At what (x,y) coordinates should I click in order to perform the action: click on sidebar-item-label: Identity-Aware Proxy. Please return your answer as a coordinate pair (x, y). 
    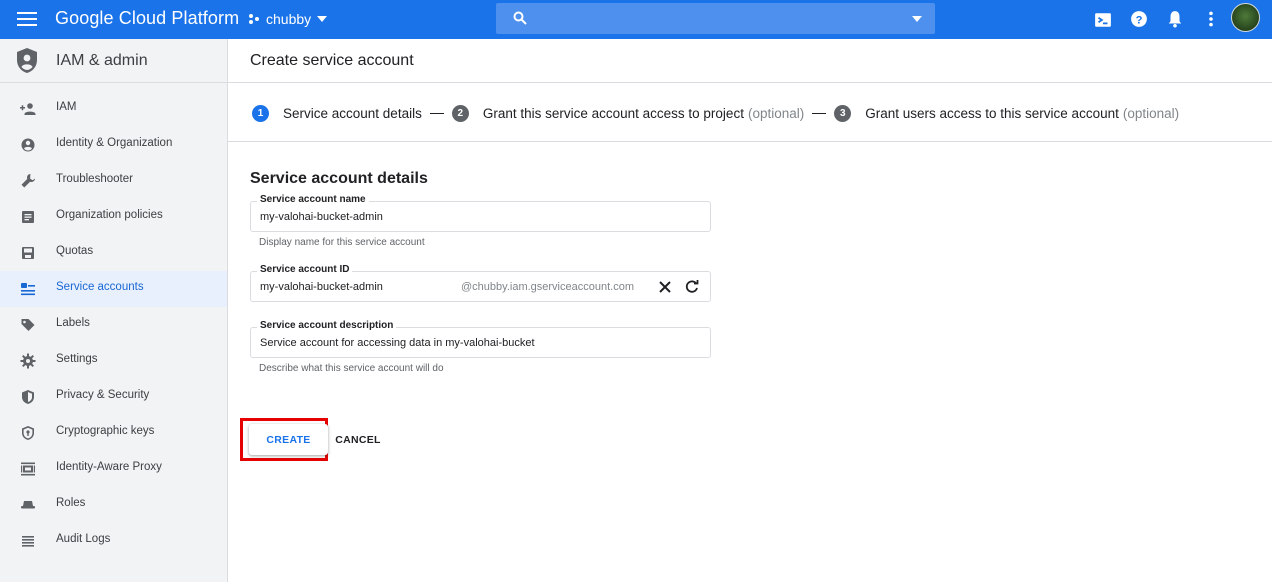
    Looking at the image, I should click on (109, 467).